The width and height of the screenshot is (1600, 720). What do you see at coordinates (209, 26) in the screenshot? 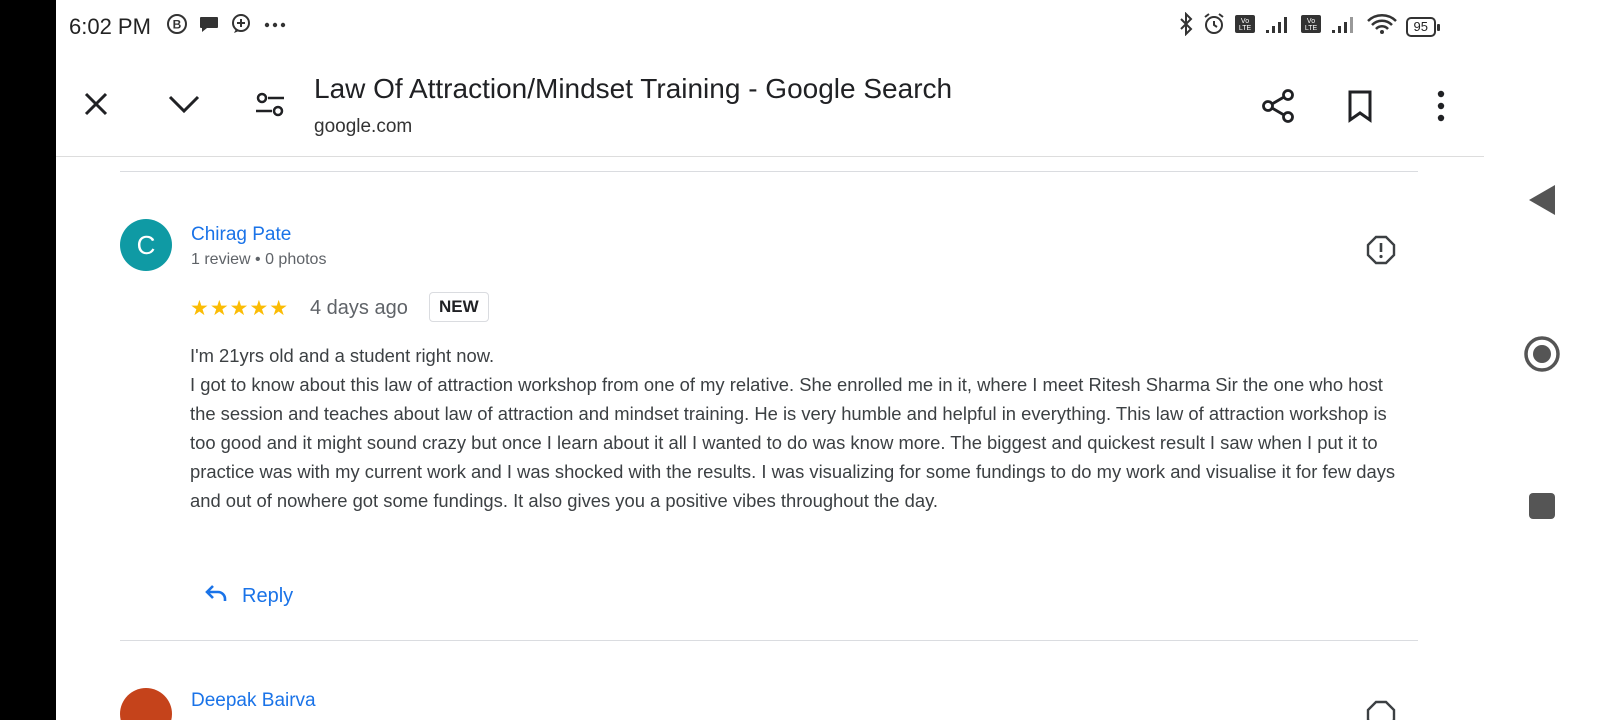
I see `chat-bubble-icon` at bounding box center [209, 26].